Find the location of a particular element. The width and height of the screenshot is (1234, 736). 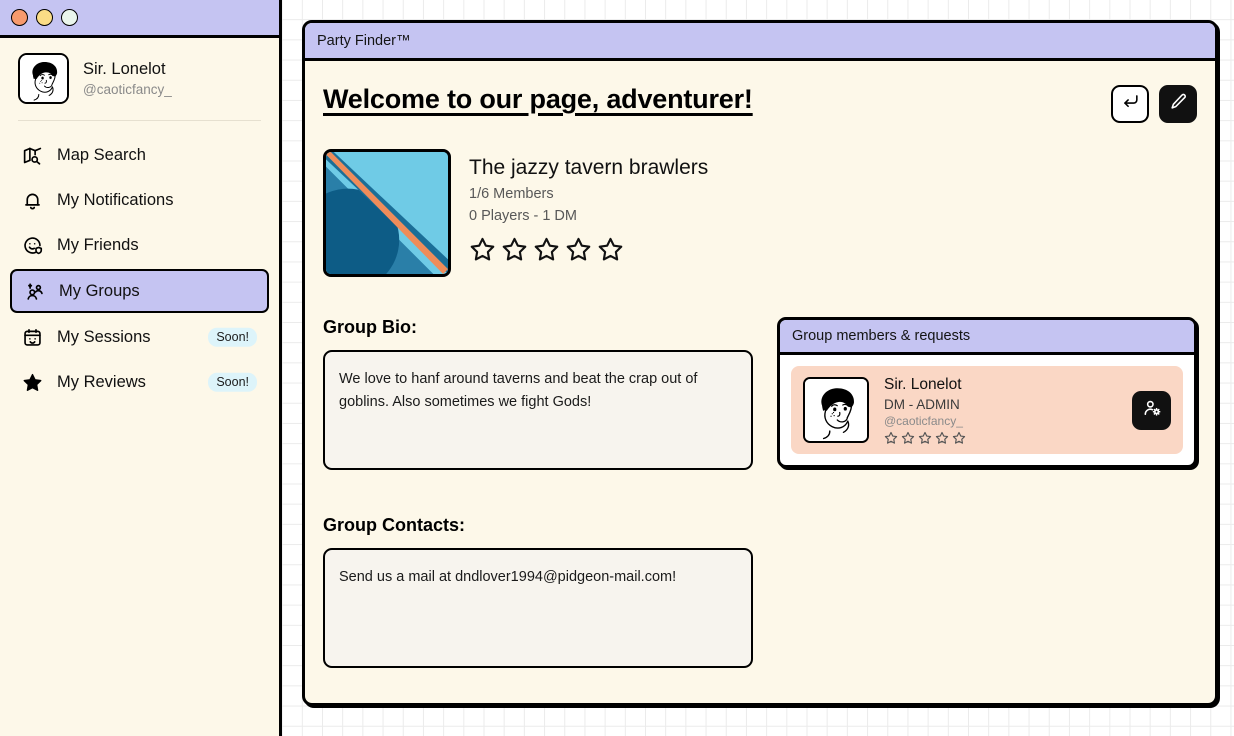

sidebar-user-name: Sir. Lonelot is located at coordinates (124, 68).